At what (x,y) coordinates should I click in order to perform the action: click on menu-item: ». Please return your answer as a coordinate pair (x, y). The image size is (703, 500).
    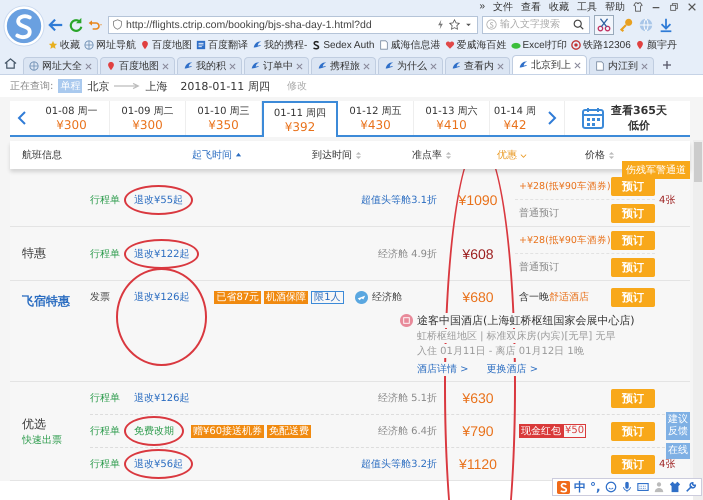
    Looking at the image, I should click on (482, 6).